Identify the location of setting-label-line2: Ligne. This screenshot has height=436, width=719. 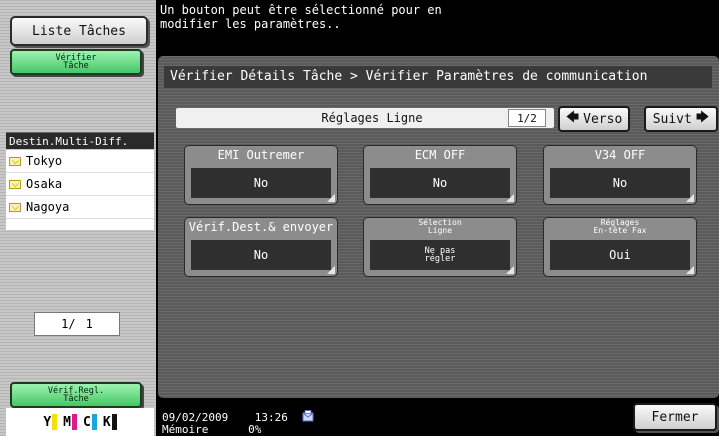
(440, 230).